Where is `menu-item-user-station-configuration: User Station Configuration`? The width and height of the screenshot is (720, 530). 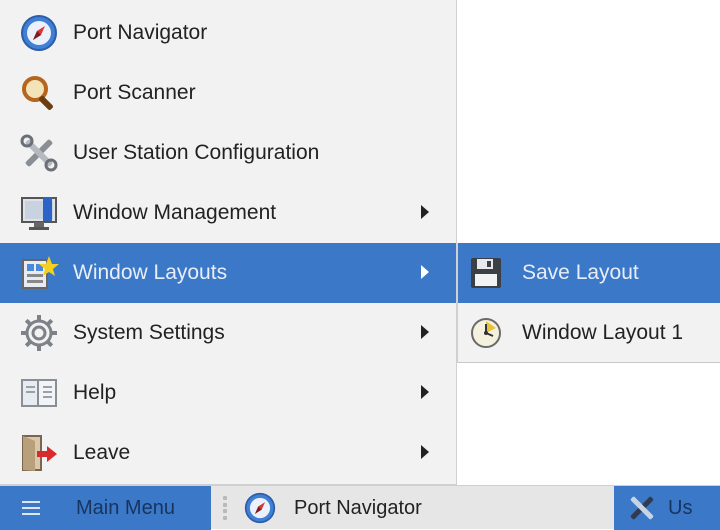 menu-item-user-station-configuration: User Station Configuration is located at coordinates (228, 153).